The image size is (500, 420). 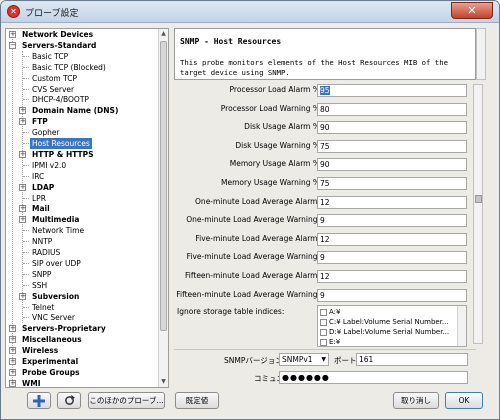 I want to click on form-scrollbar, so click(x=478, y=214).